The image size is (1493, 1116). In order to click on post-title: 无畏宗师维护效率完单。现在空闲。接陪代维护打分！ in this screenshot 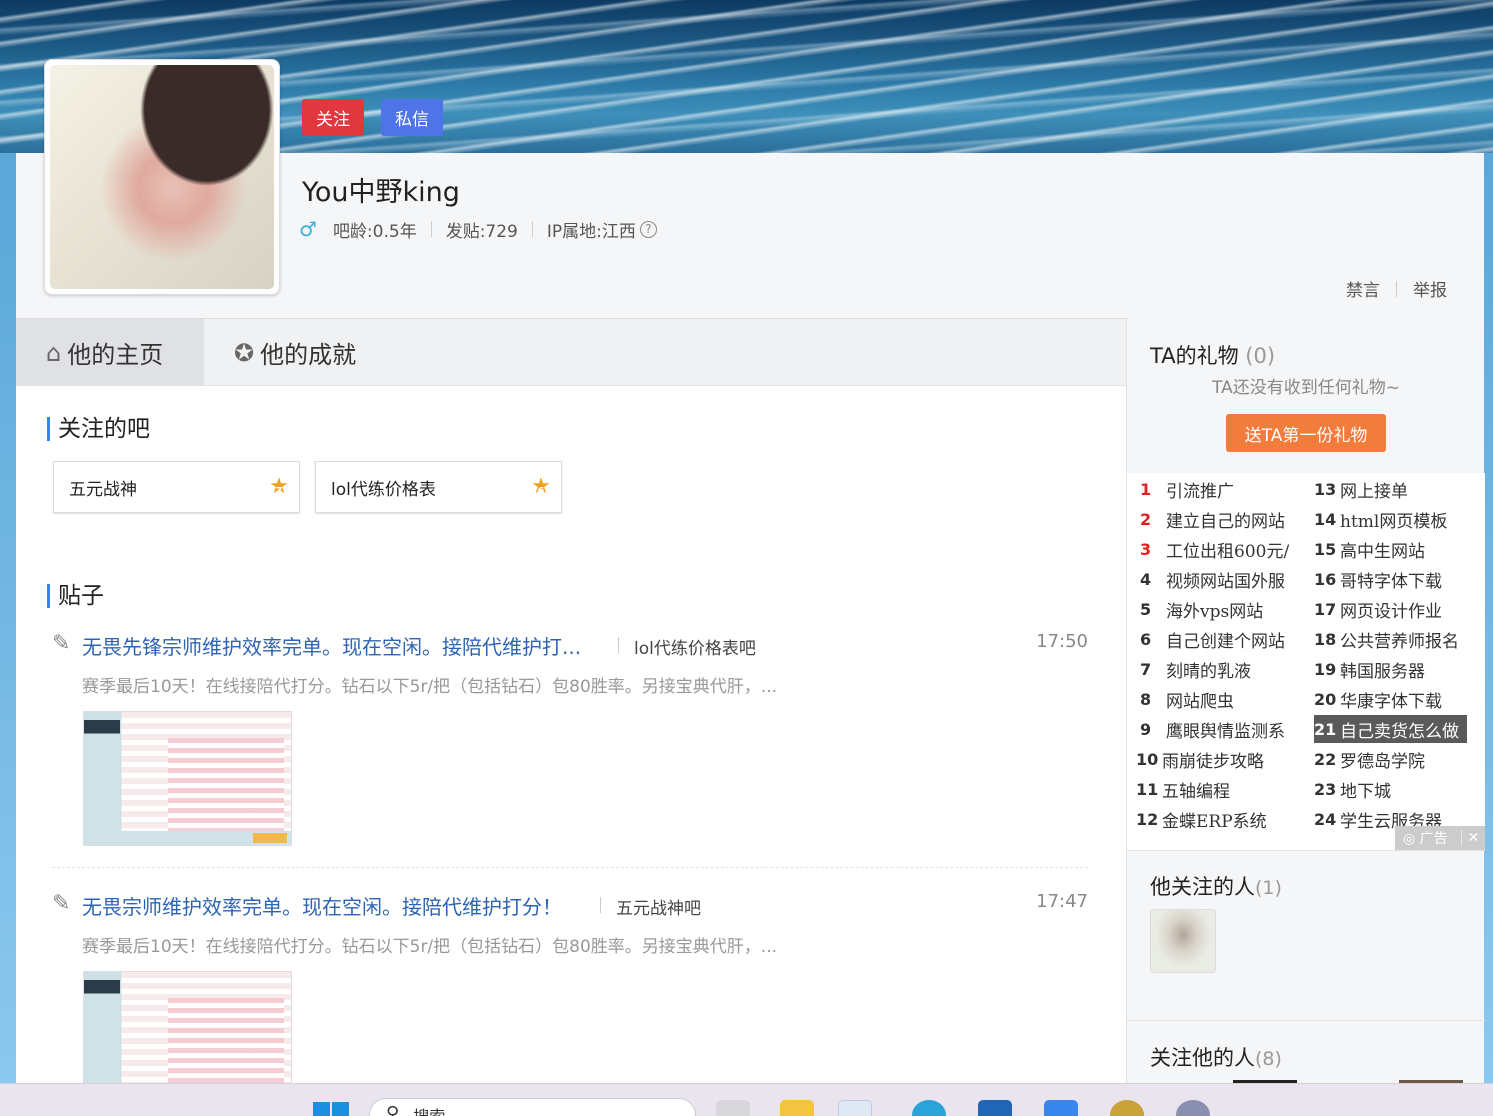, I will do `click(322, 905)`.